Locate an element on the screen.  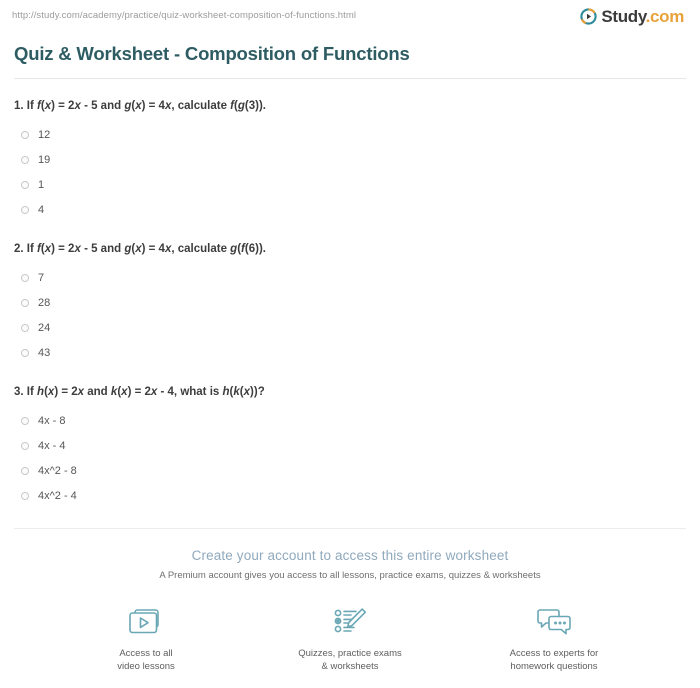
option-row: 19 is located at coordinates (350, 159).